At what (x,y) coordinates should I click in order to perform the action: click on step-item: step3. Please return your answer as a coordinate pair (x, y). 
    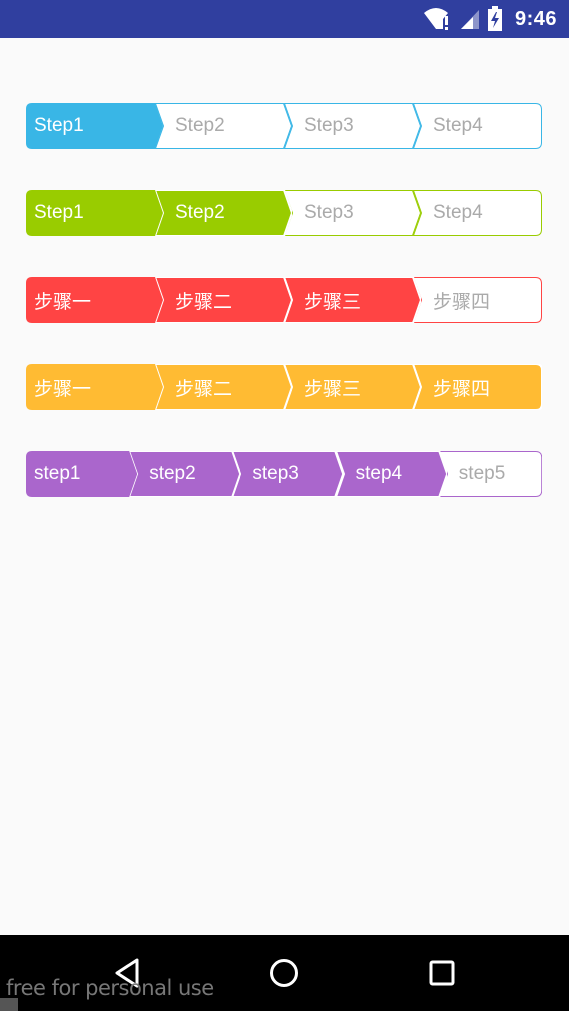
    Looking at the image, I should click on (288, 474).